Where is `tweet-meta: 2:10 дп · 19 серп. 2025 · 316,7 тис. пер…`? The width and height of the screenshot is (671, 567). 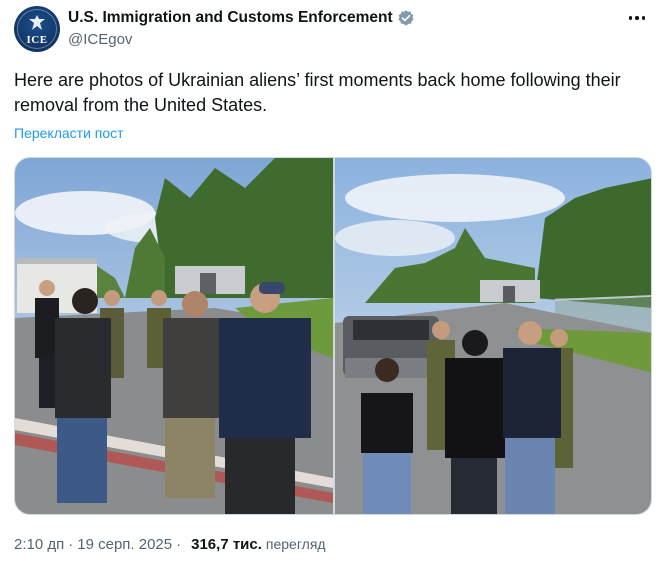
tweet-meta: 2:10 дп · 19 серп. 2025 · 316,7 тис. пер… is located at coordinates (170, 544).